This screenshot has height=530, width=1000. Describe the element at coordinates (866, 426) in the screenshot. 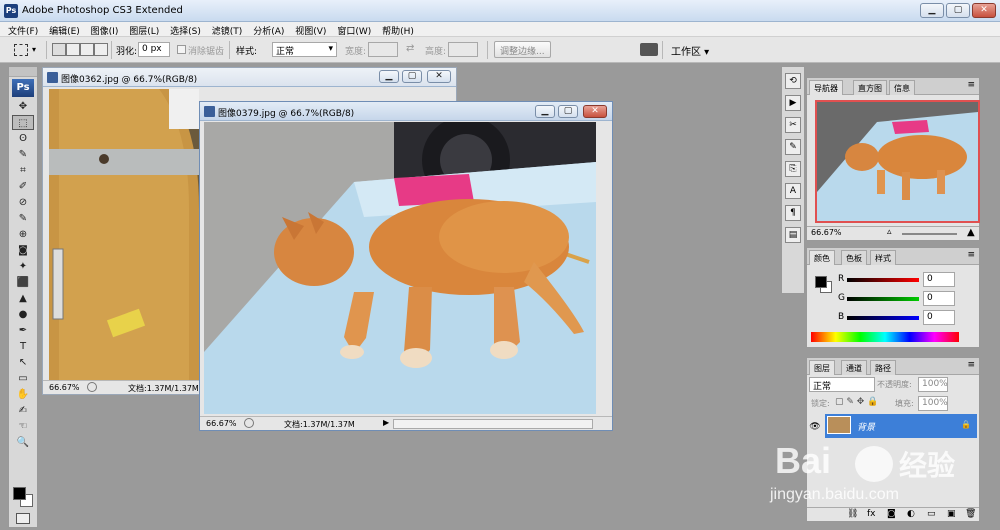

I see `layer-name: 背景` at that location.